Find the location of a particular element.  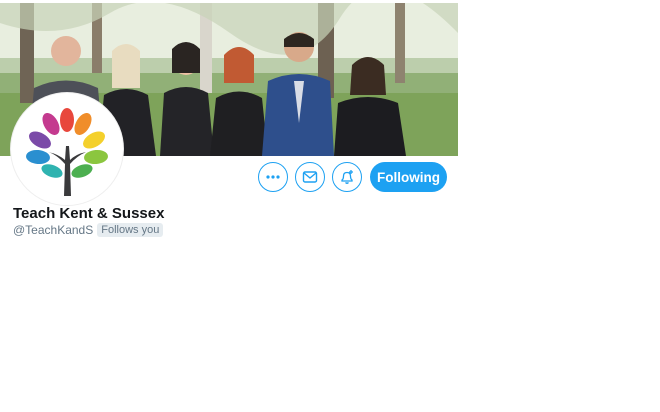

notifications-button is located at coordinates (347, 177).